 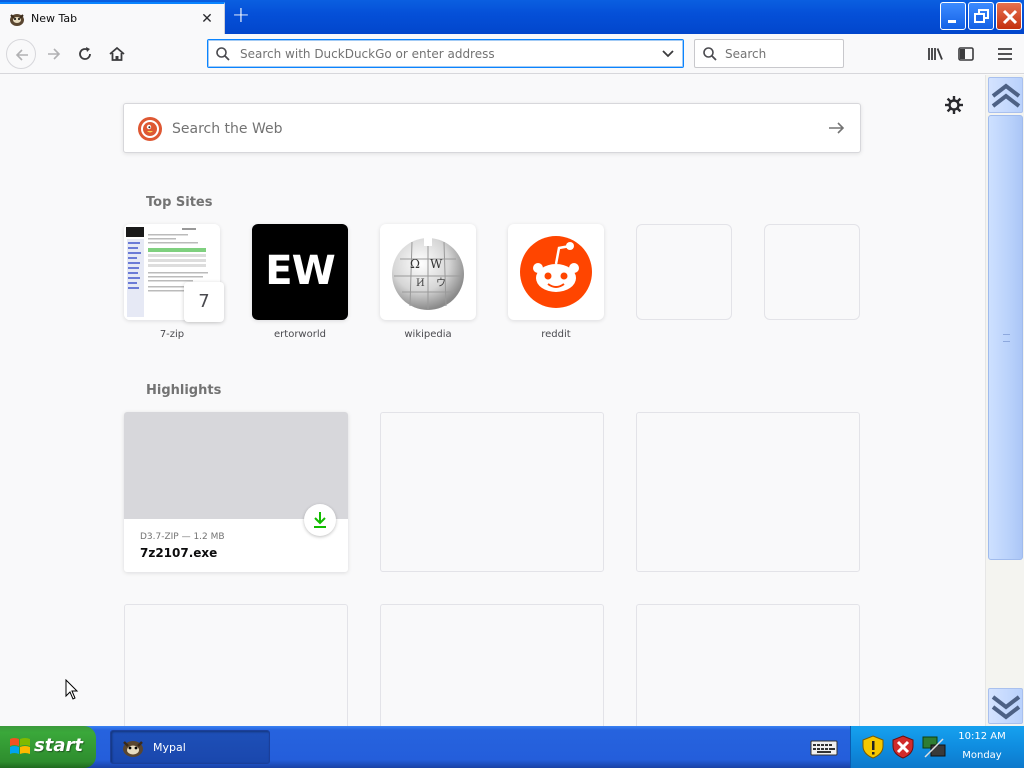 I want to click on reload-button, so click(x=85, y=54).